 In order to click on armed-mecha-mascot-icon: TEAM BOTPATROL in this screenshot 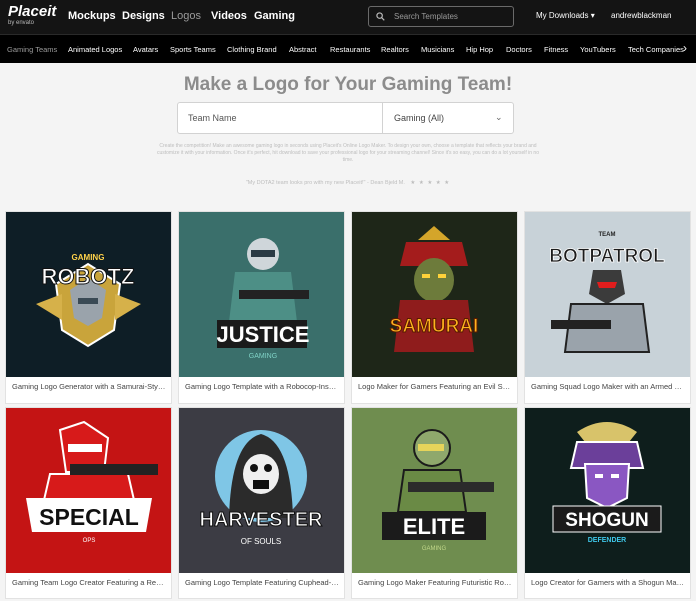, I will do `click(607, 294)`.